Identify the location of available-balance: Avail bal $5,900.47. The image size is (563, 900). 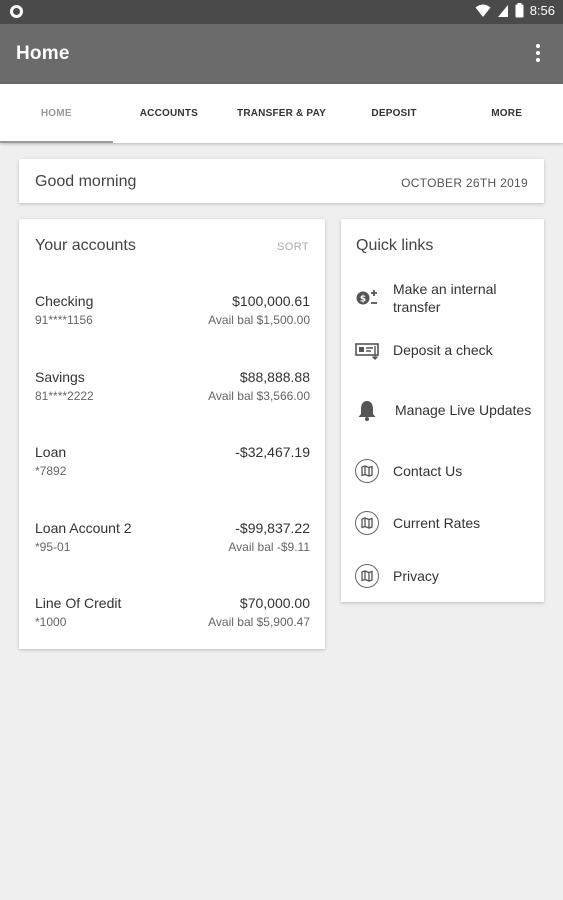
(259, 622).